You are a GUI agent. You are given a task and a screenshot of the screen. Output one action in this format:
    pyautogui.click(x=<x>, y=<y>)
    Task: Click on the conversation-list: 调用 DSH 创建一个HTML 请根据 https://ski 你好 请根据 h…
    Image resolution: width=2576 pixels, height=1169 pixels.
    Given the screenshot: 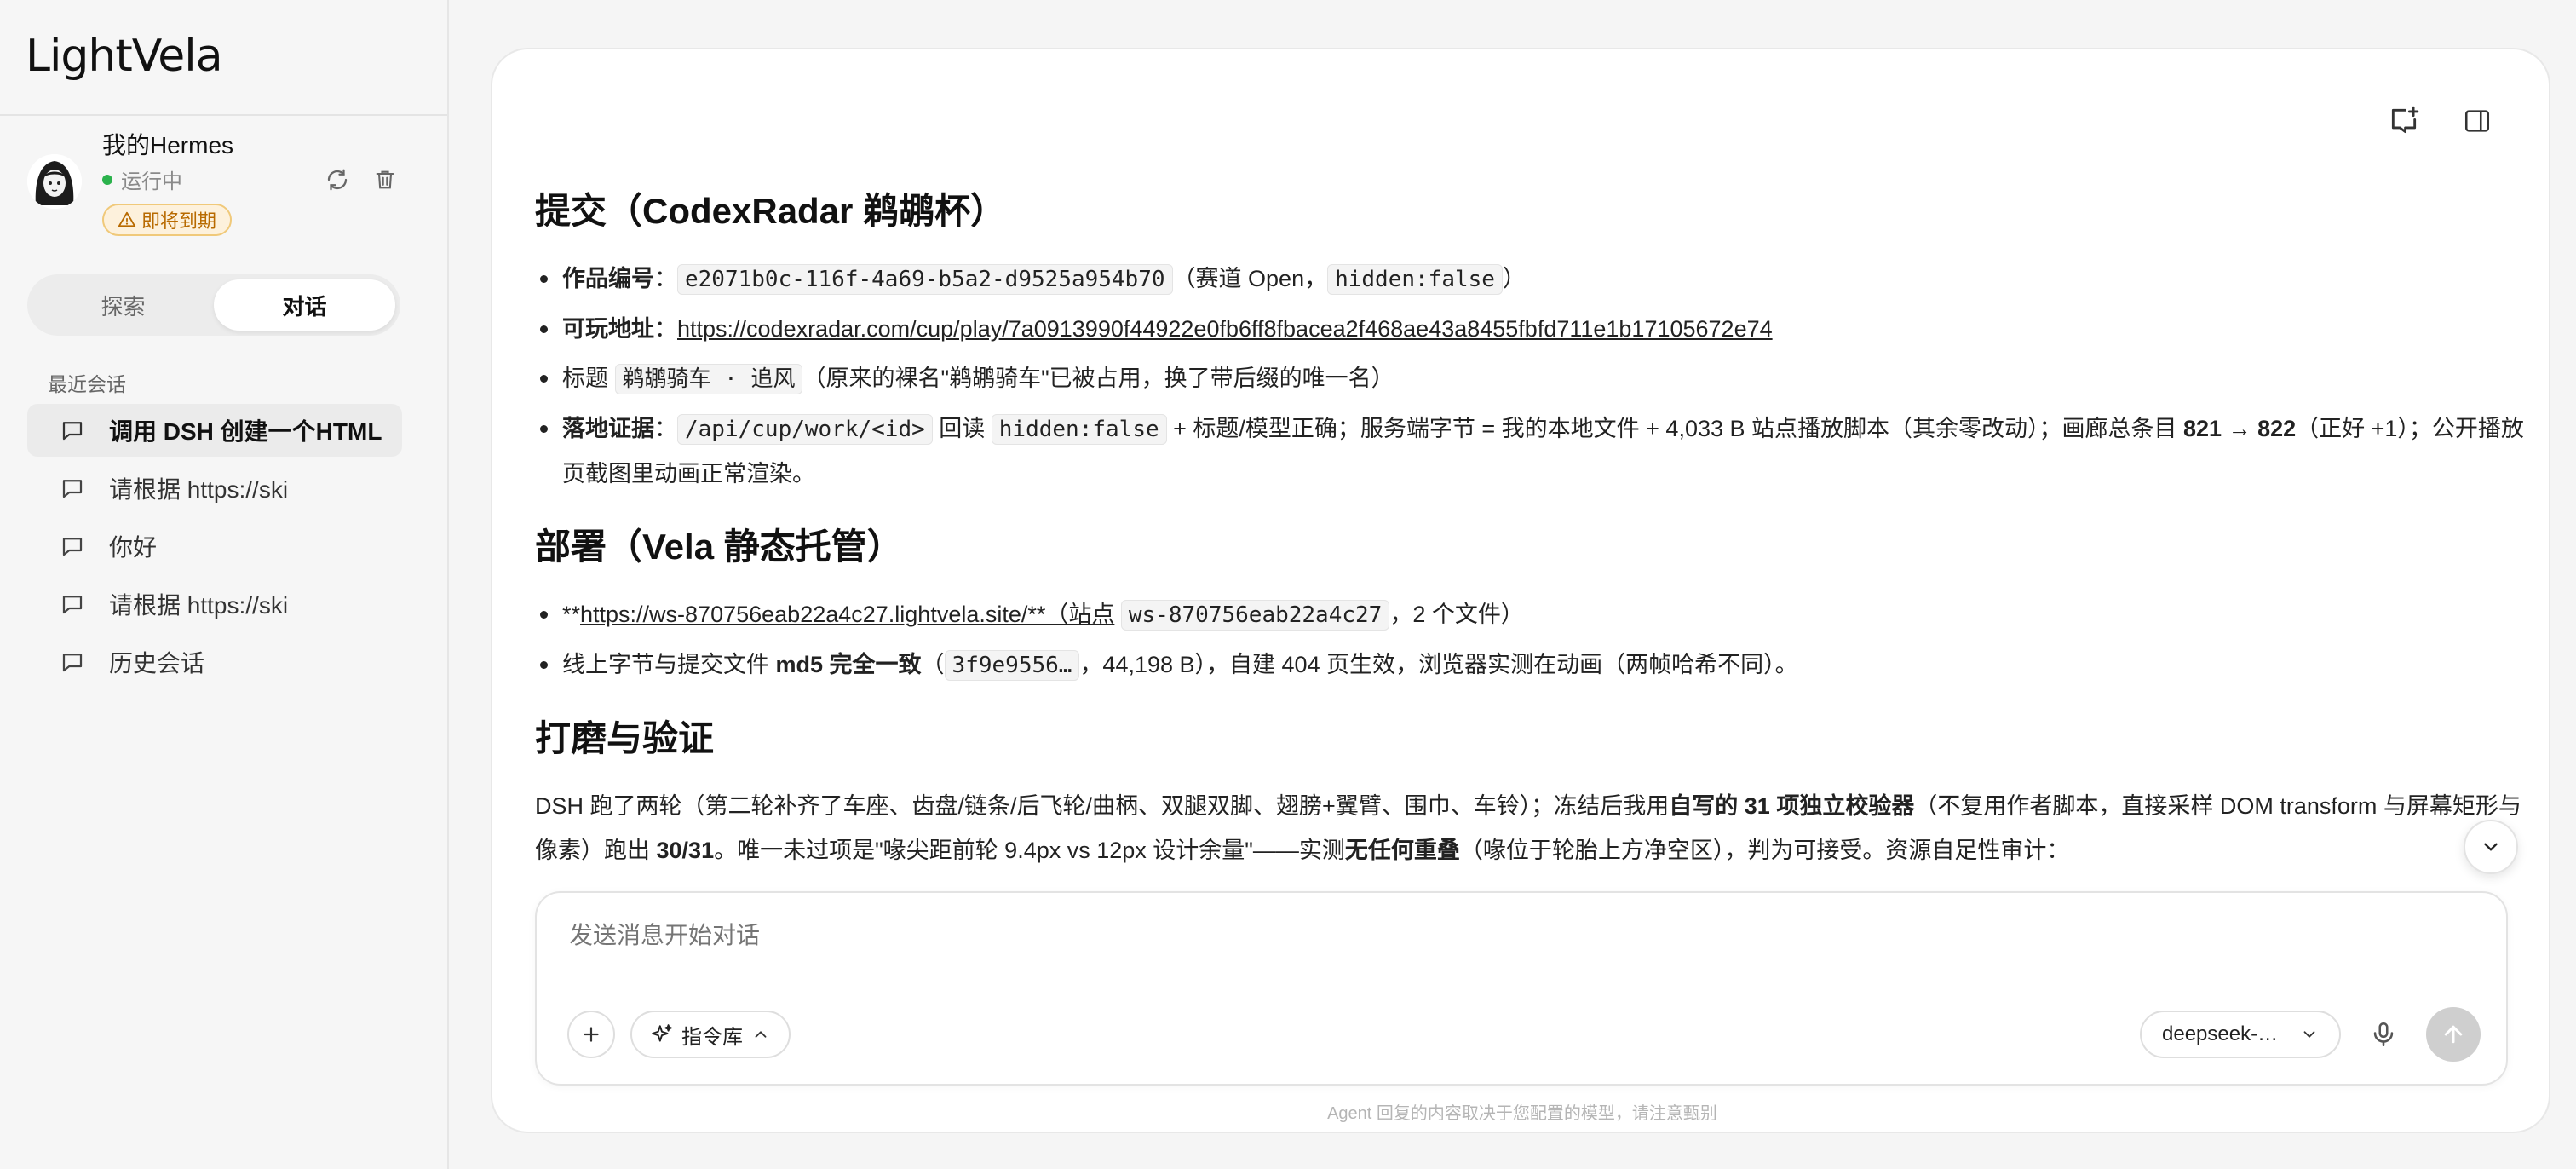 What is the action you would take?
    pyautogui.click(x=214, y=549)
    